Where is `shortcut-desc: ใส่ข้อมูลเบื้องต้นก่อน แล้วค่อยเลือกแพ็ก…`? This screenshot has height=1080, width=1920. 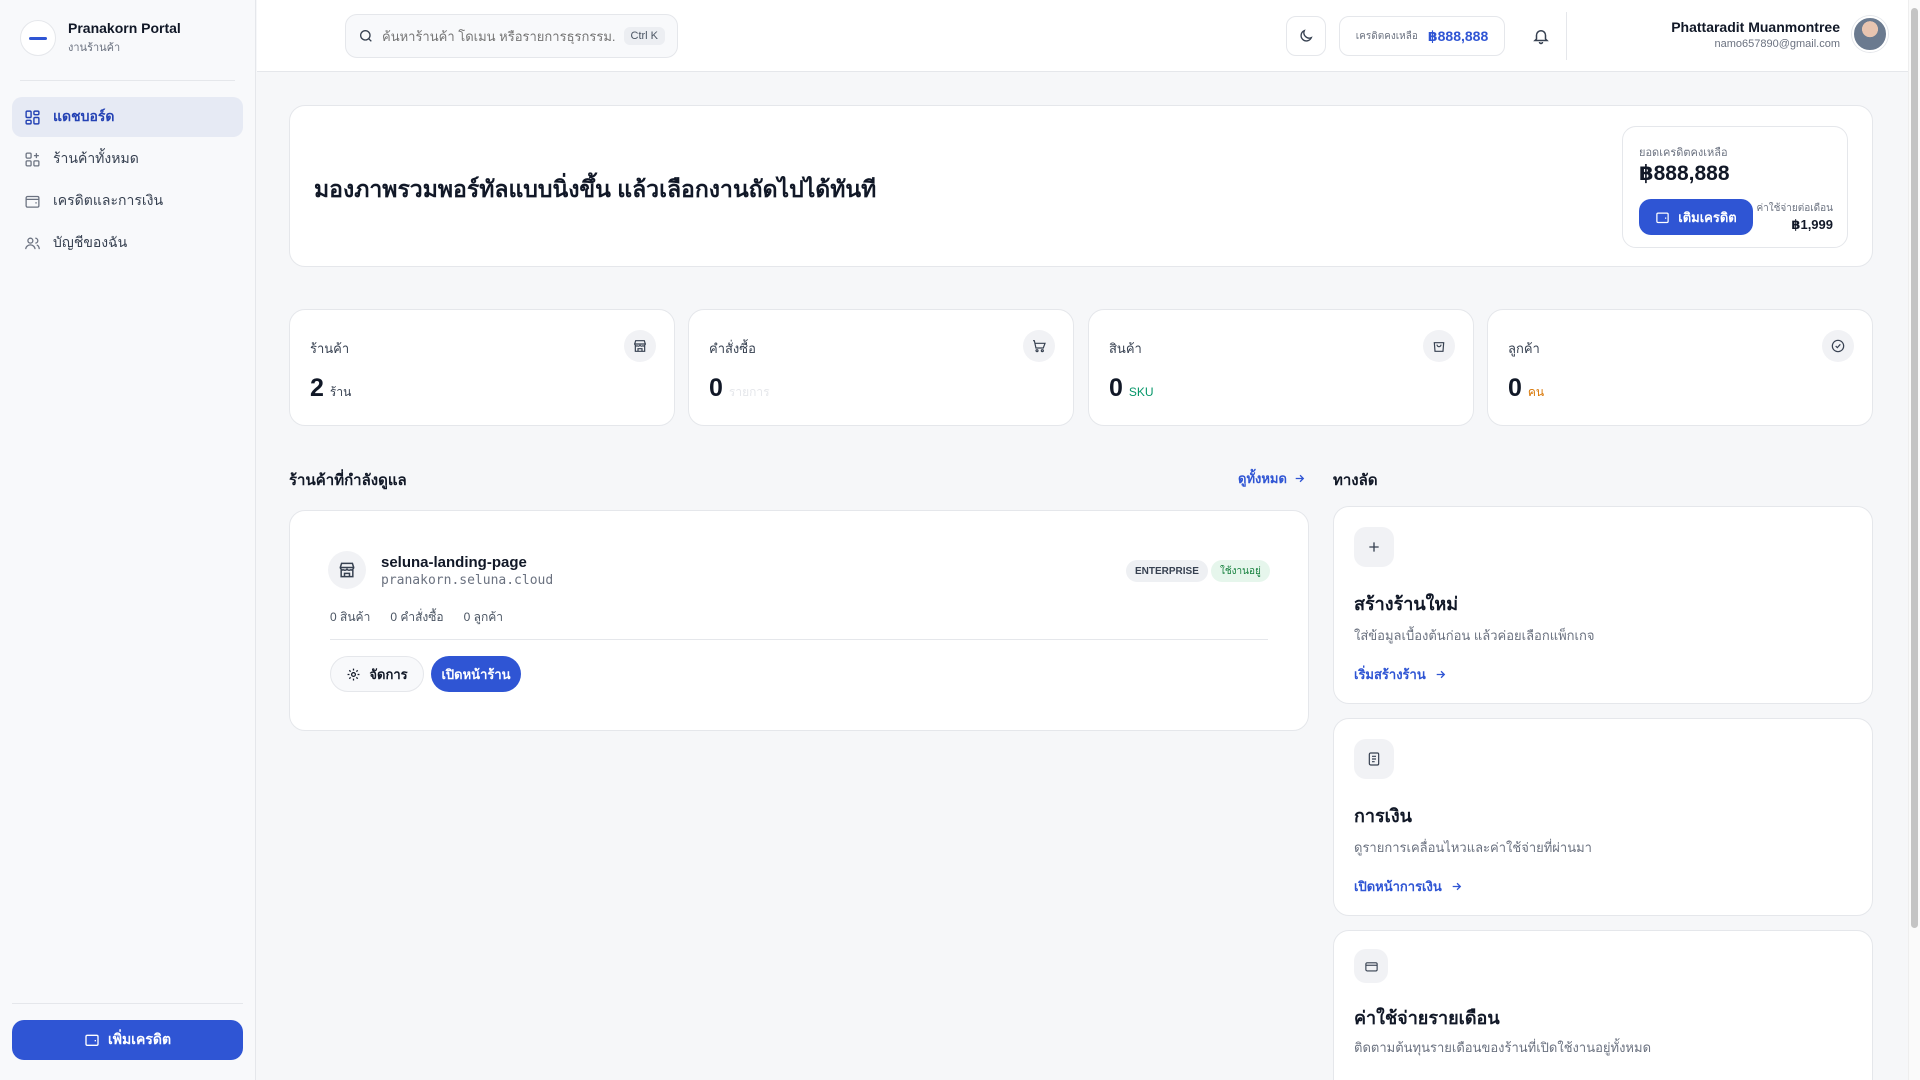 shortcut-desc: ใส่ข้อมูลเบื้องต้นก่อน แล้วค่อยเลือกแพ็ก… is located at coordinates (1474, 635).